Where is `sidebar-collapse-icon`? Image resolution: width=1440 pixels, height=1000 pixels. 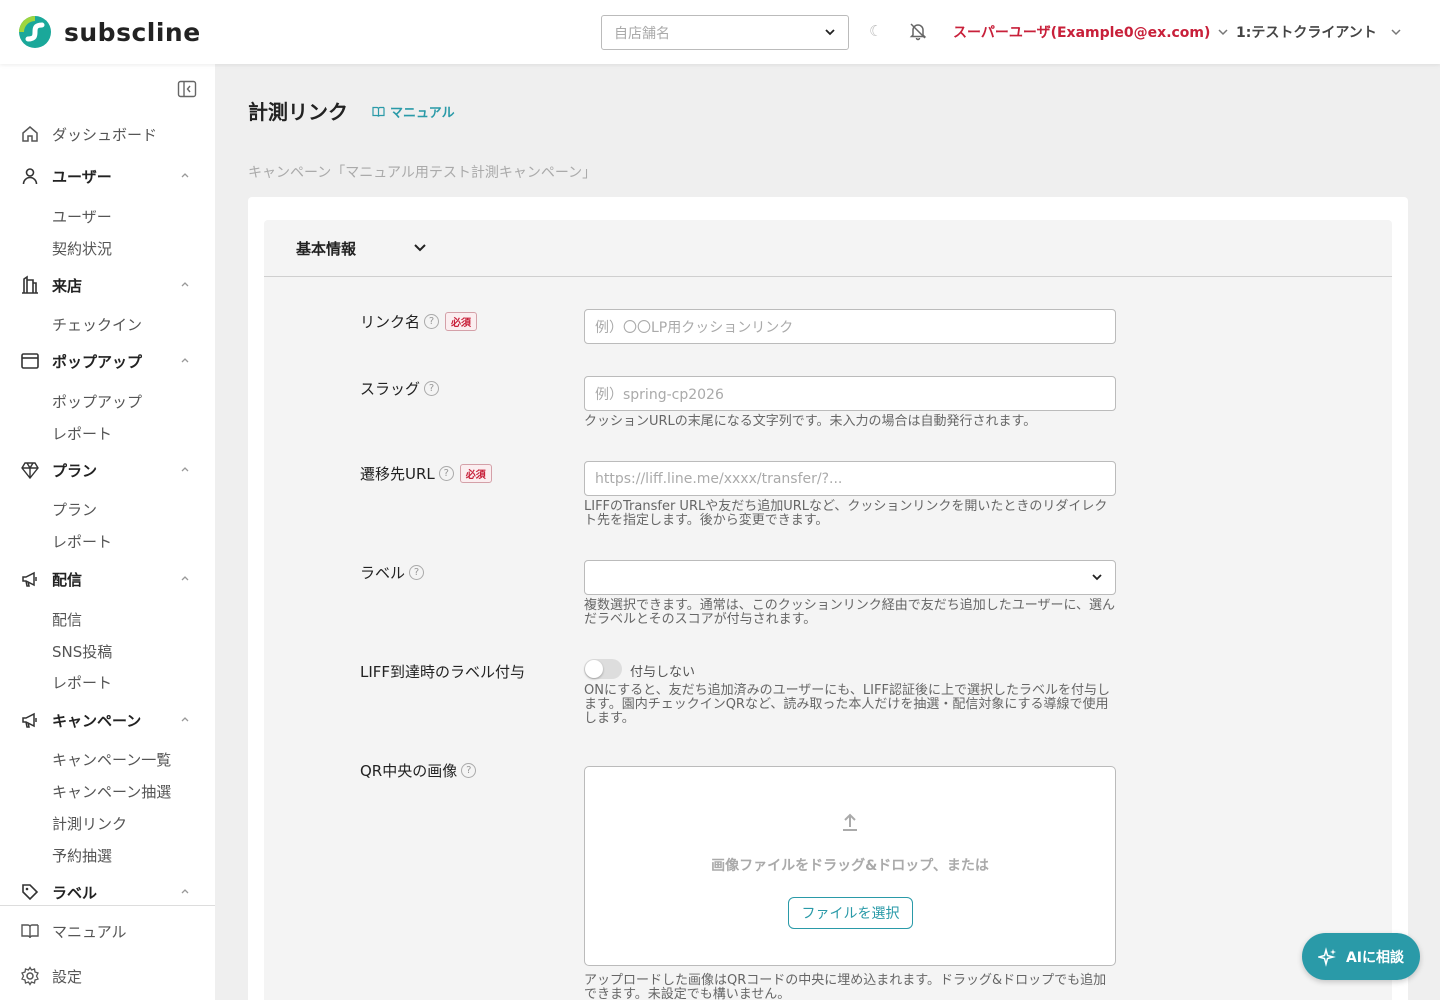 sidebar-collapse-icon is located at coordinates (187, 89).